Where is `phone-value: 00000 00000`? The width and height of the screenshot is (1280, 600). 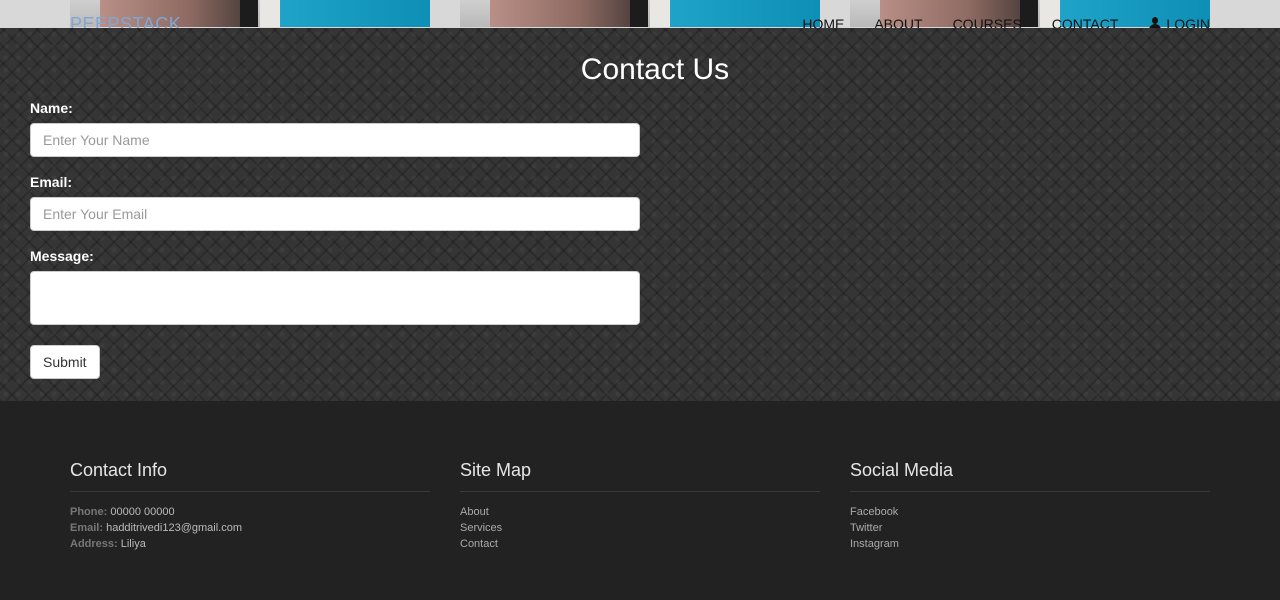
phone-value: 00000 00000 is located at coordinates (142, 512).